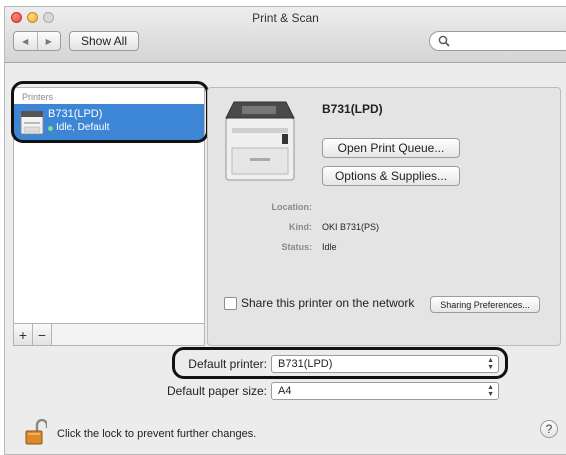  I want to click on highlight-default-printer, so click(340, 363).